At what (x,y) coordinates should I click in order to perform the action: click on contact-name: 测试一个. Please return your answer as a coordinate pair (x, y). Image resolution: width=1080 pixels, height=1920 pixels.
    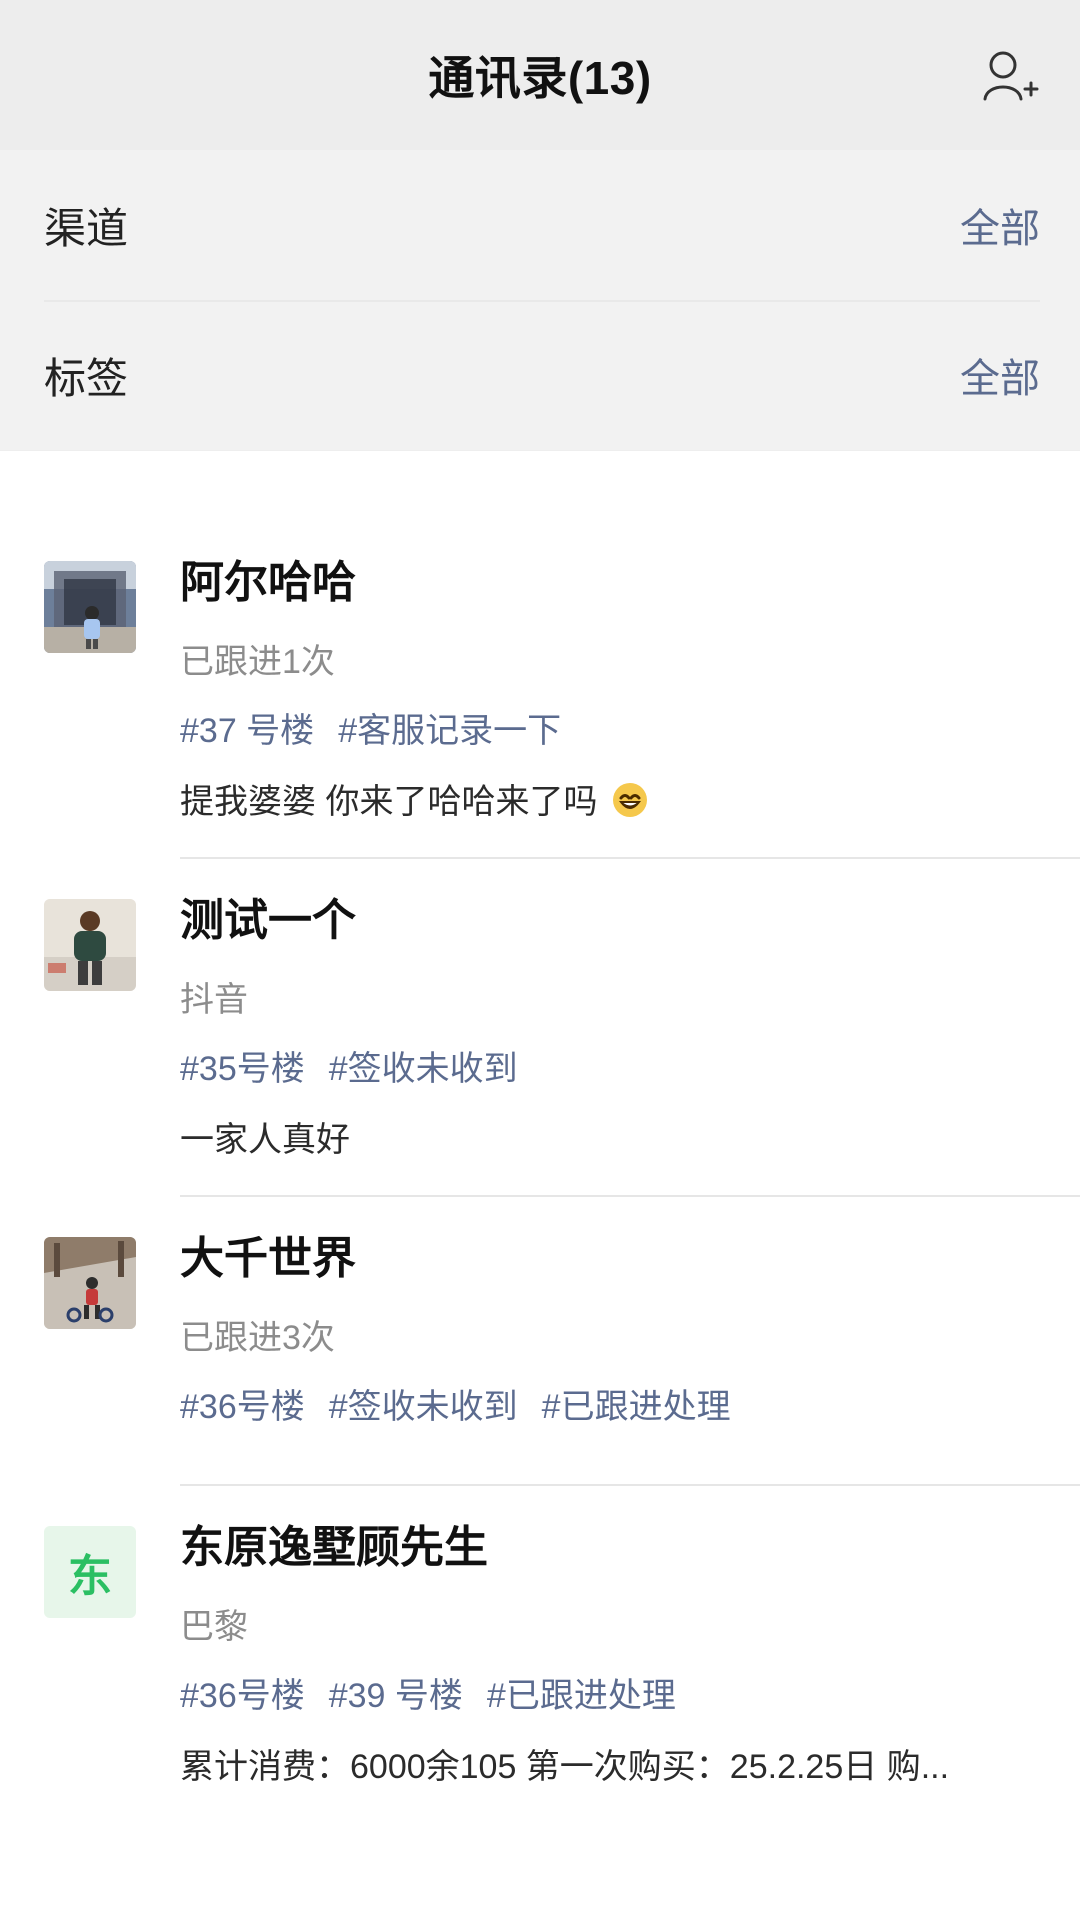
    Looking at the image, I should click on (268, 920).